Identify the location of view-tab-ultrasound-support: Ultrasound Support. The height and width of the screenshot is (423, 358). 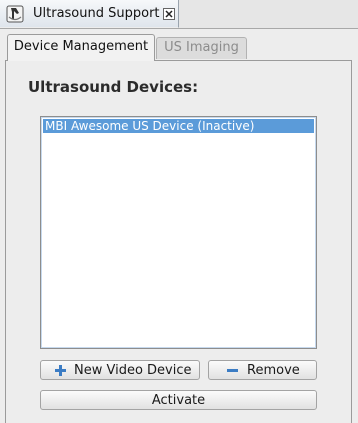
(89, 14).